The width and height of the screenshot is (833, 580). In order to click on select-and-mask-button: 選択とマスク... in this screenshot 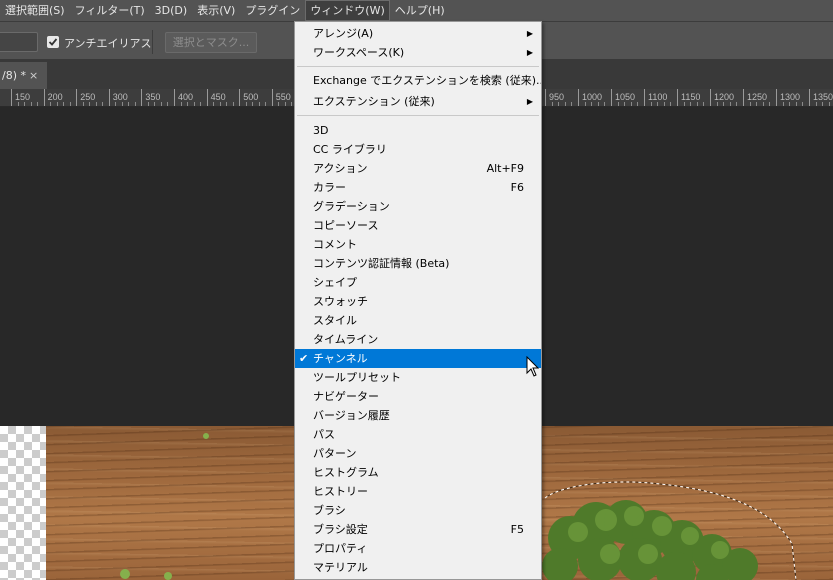, I will do `click(211, 42)`.